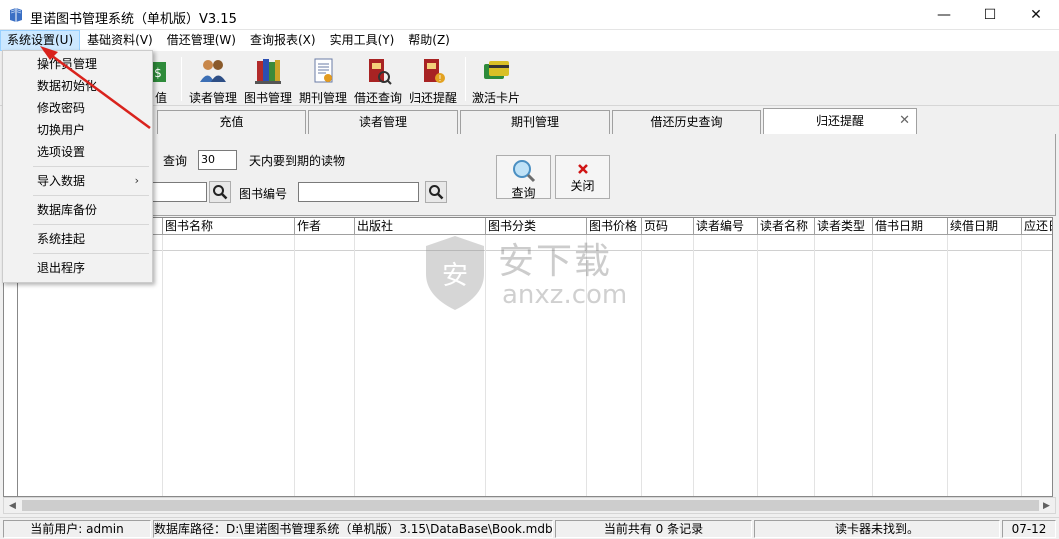 Image resolution: width=1059 pixels, height=539 pixels. I want to click on query-button: 查询, so click(523, 177).